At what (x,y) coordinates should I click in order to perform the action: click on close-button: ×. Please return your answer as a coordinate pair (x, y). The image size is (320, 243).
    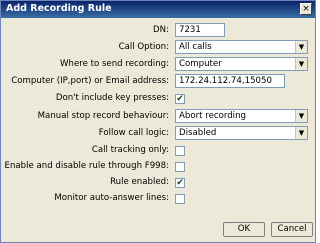
    Looking at the image, I should click on (306, 9).